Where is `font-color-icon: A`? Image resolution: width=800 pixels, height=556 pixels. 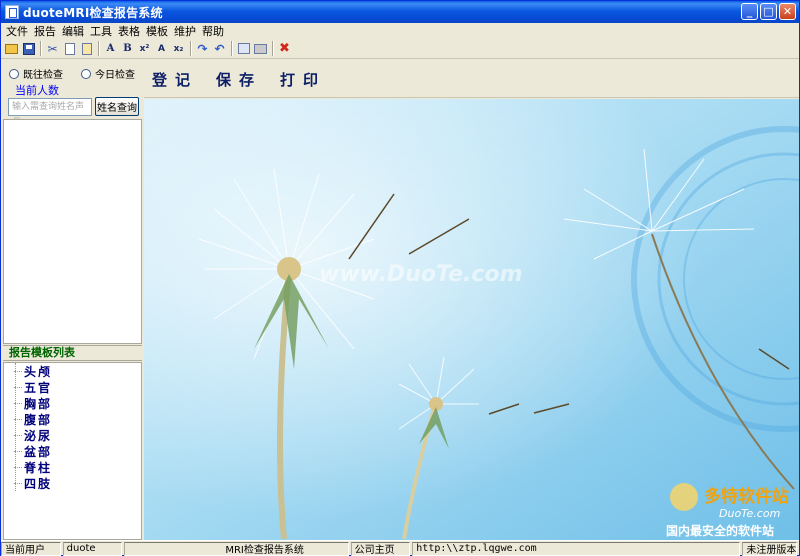 font-color-icon: A is located at coordinates (110, 48).